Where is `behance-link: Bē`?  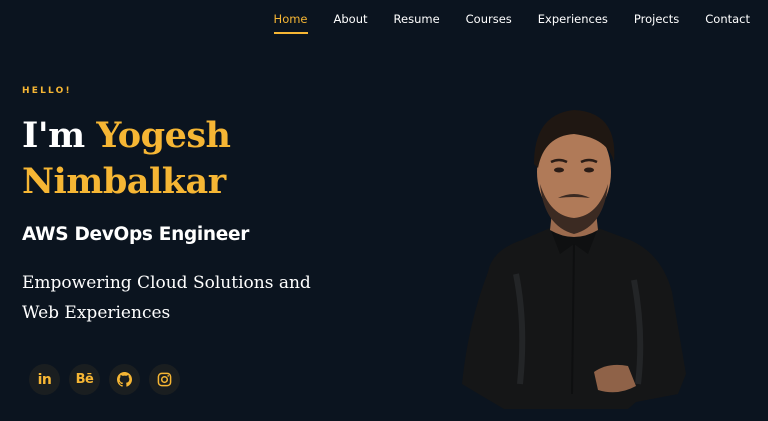
behance-link: Bē is located at coordinates (84, 379).